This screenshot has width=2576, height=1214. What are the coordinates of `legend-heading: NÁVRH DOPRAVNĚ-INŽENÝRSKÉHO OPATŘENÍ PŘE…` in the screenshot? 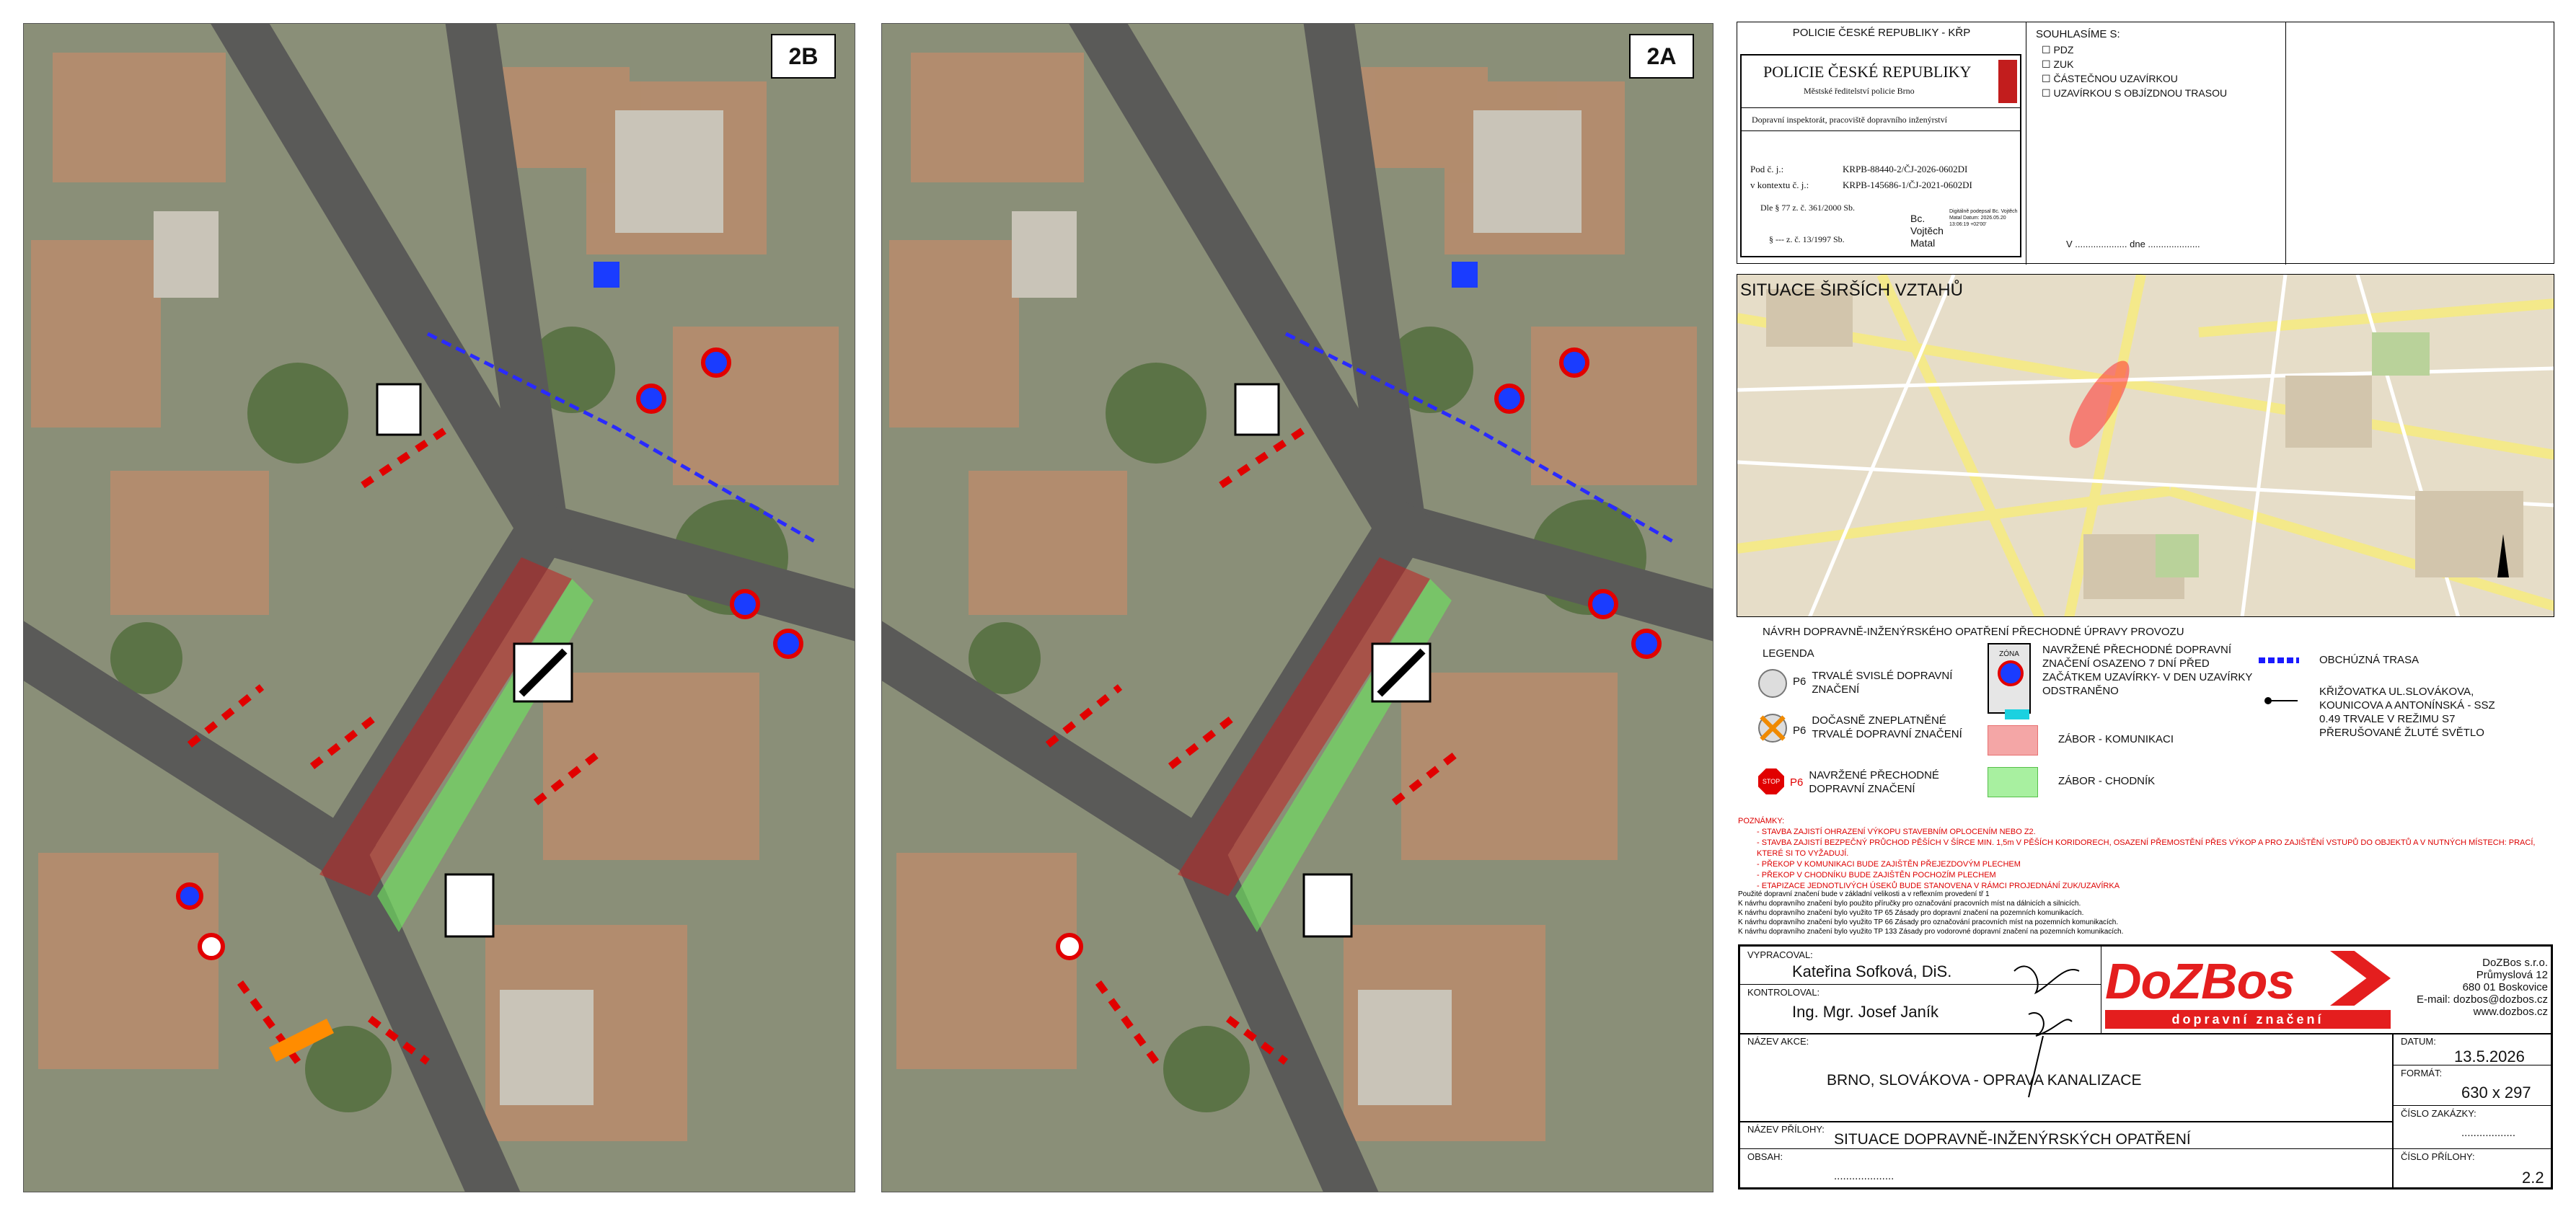 It's located at (1973, 632).